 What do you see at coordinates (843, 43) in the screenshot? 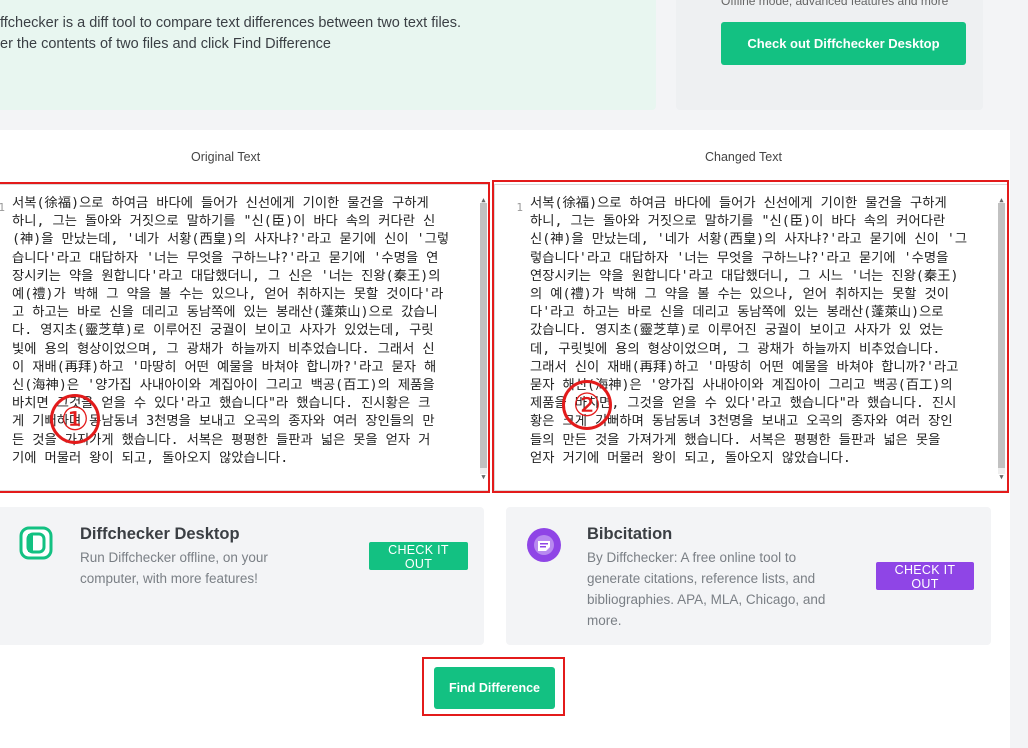
I see `check-out-desktop-button: Check out Diffchecker Desktop` at bounding box center [843, 43].